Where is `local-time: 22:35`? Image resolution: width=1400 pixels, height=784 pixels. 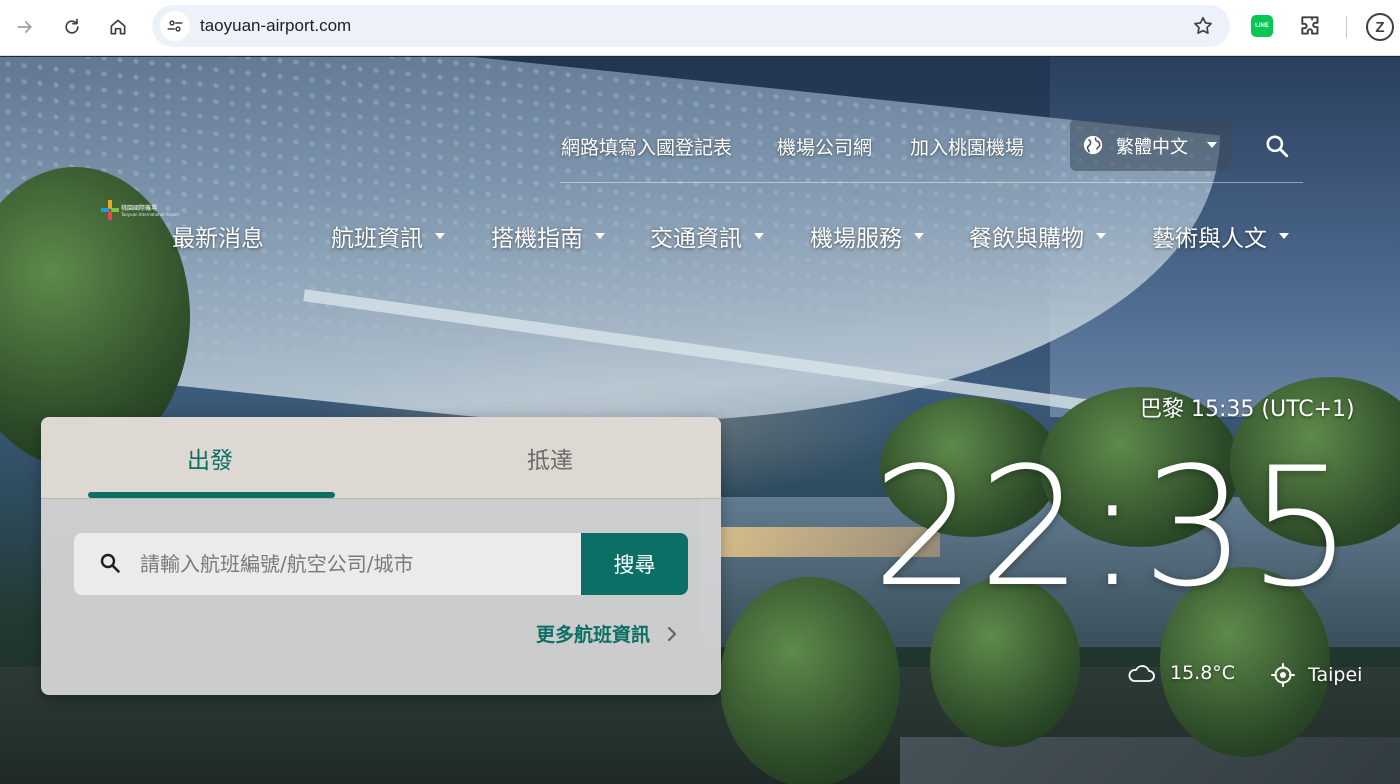
local-time: 22:35 is located at coordinates (1113, 527).